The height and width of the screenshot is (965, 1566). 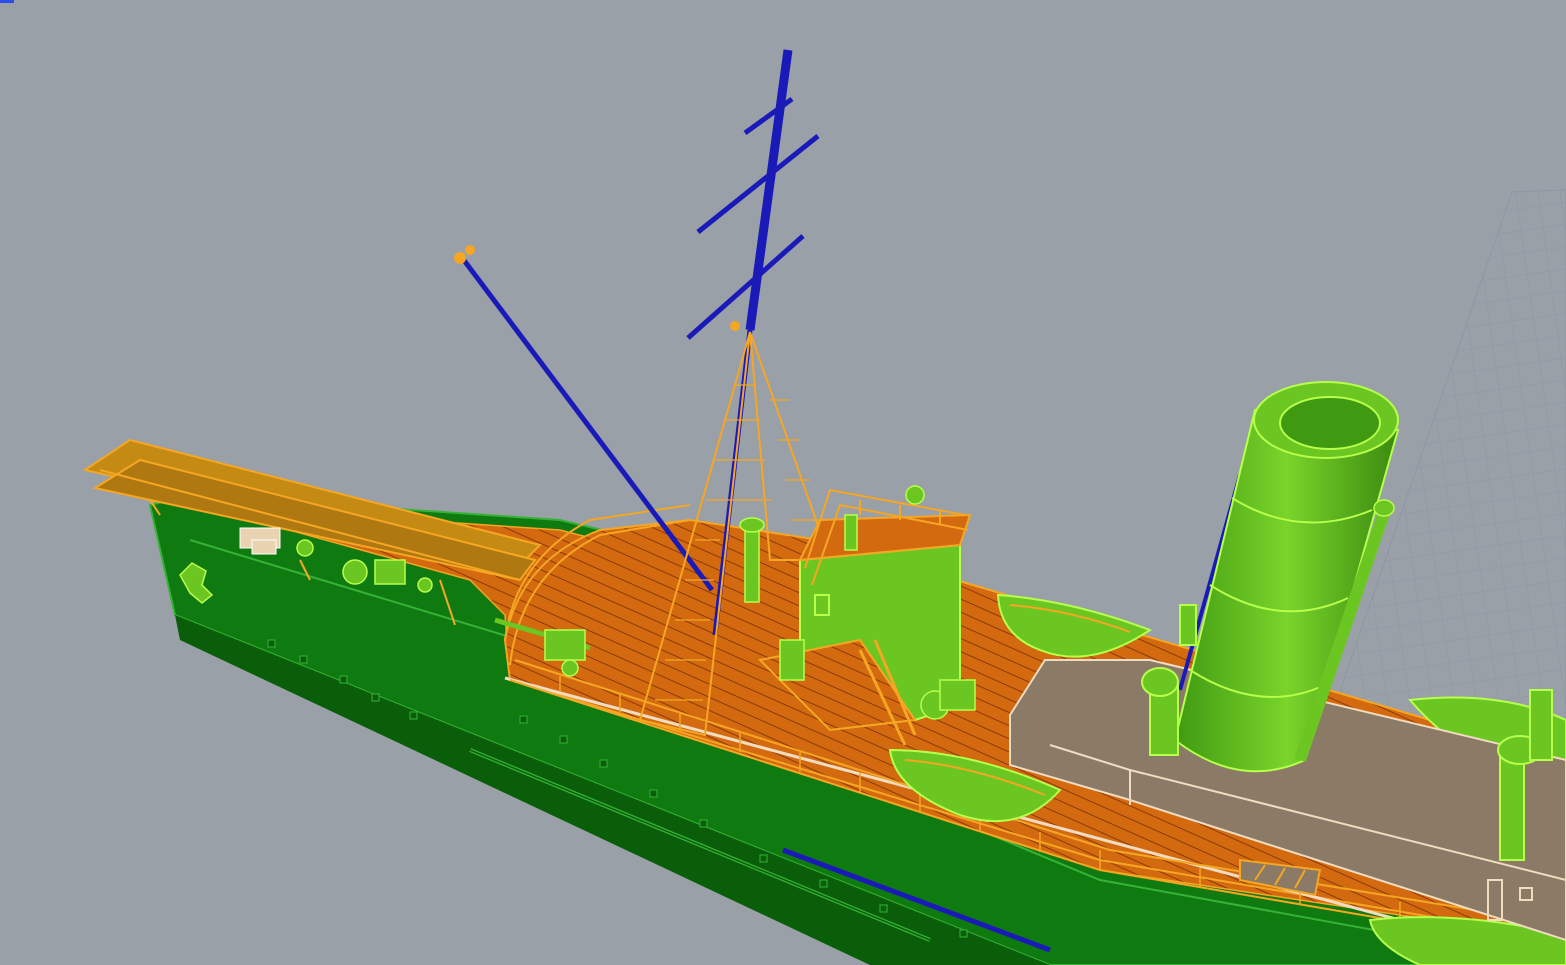 What do you see at coordinates (768, 116) in the screenshot?
I see `mast-yard-top` at bounding box center [768, 116].